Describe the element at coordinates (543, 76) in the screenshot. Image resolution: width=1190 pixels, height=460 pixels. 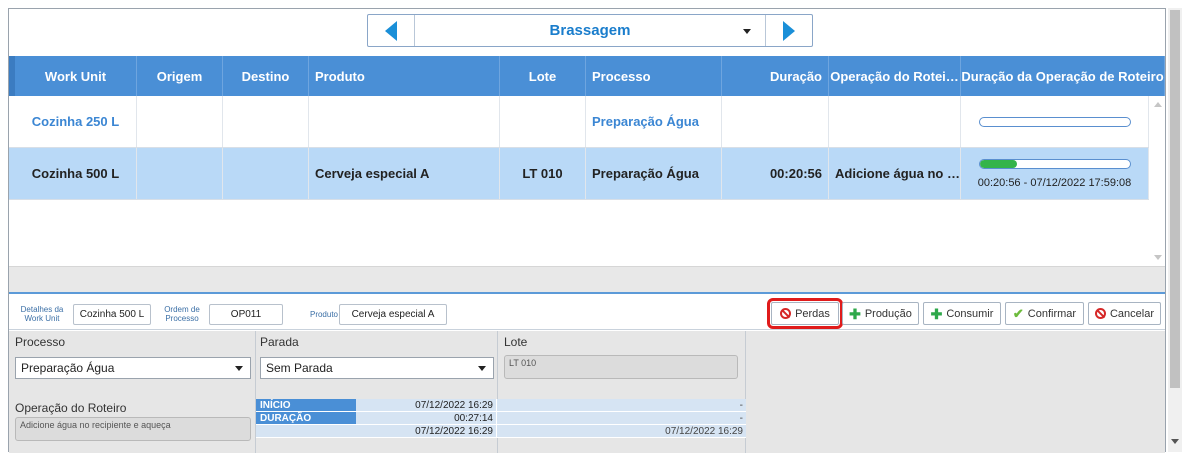
I see `col-lote: Lote` at that location.